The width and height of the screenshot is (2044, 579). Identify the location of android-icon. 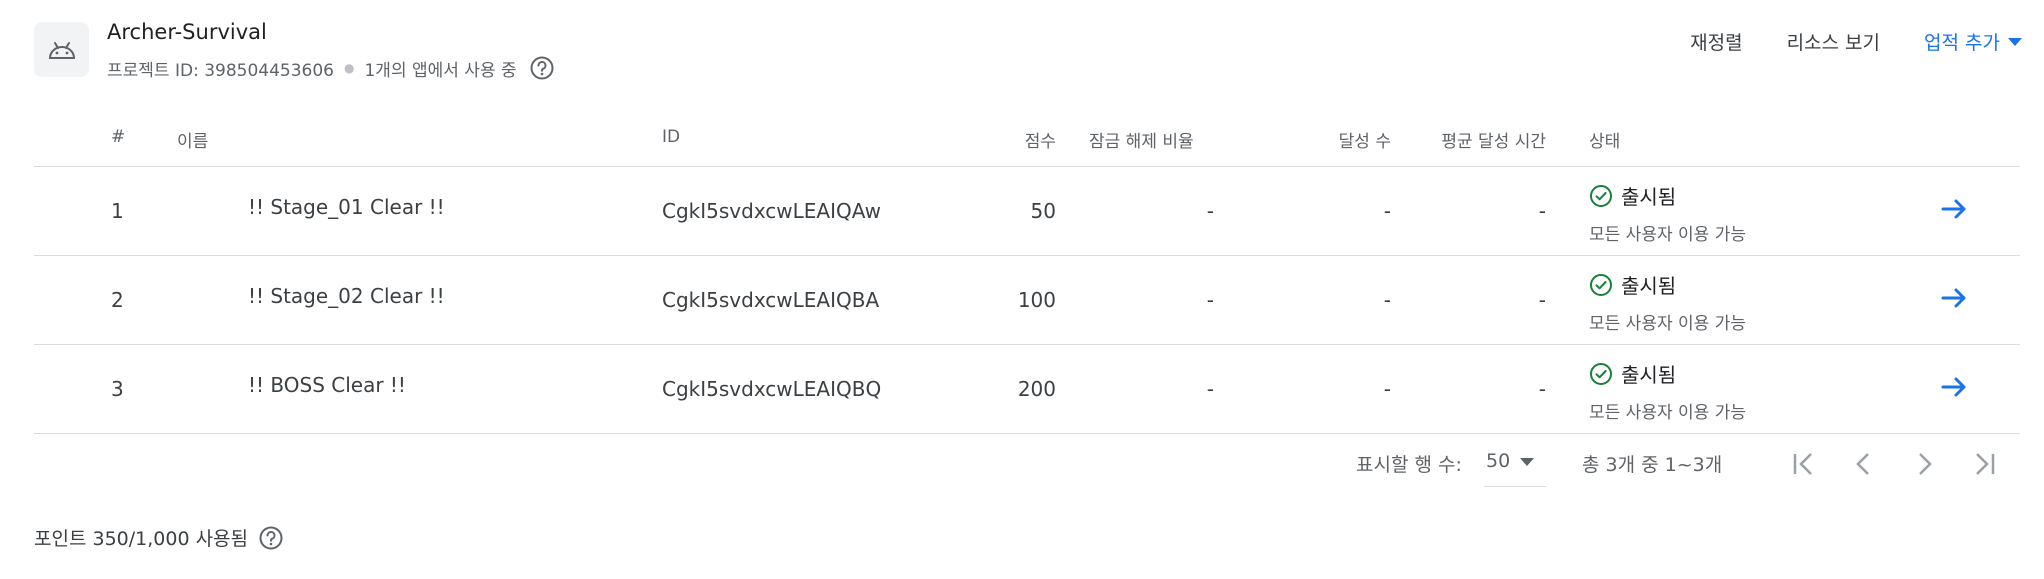
(61, 50).